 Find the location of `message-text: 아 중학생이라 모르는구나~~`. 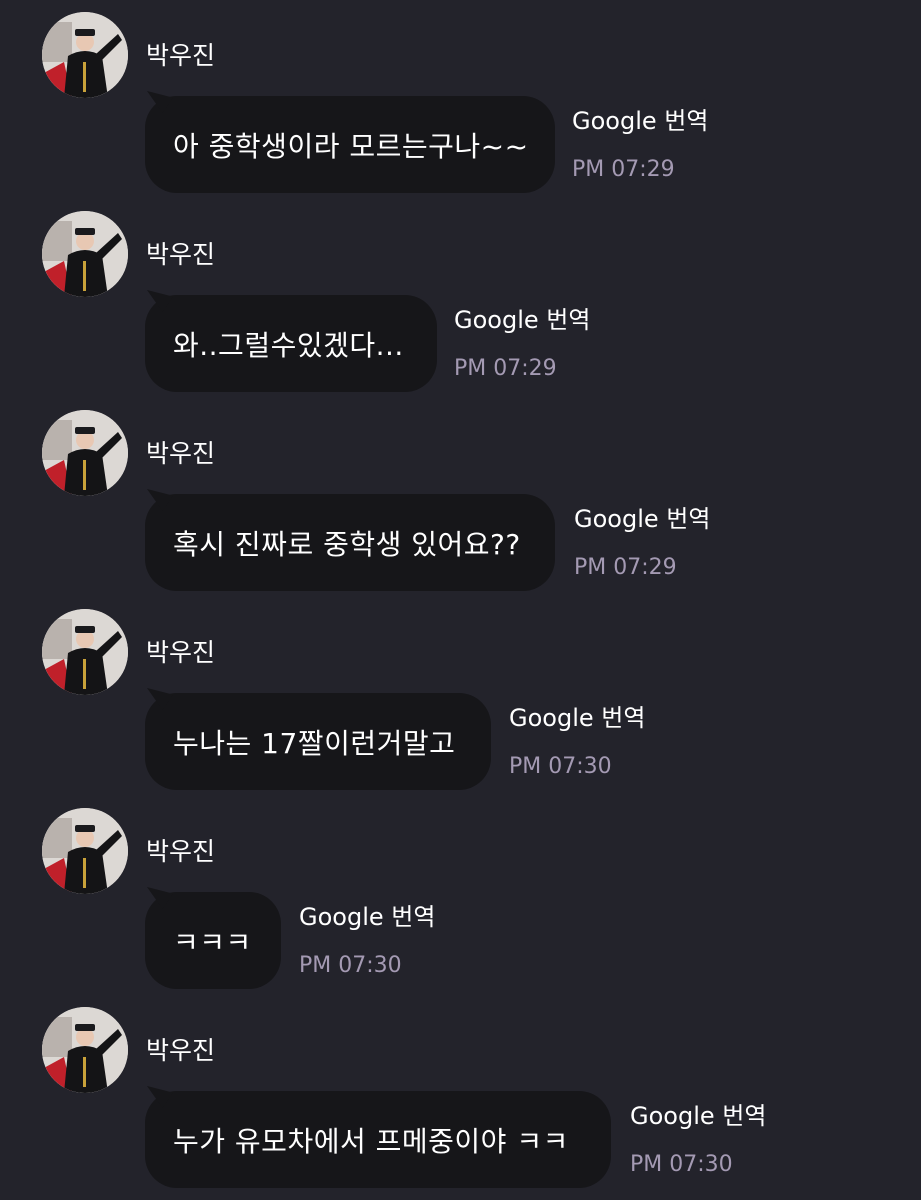

message-text: 아 중학생이라 모르는구나~~ is located at coordinates (351, 146).